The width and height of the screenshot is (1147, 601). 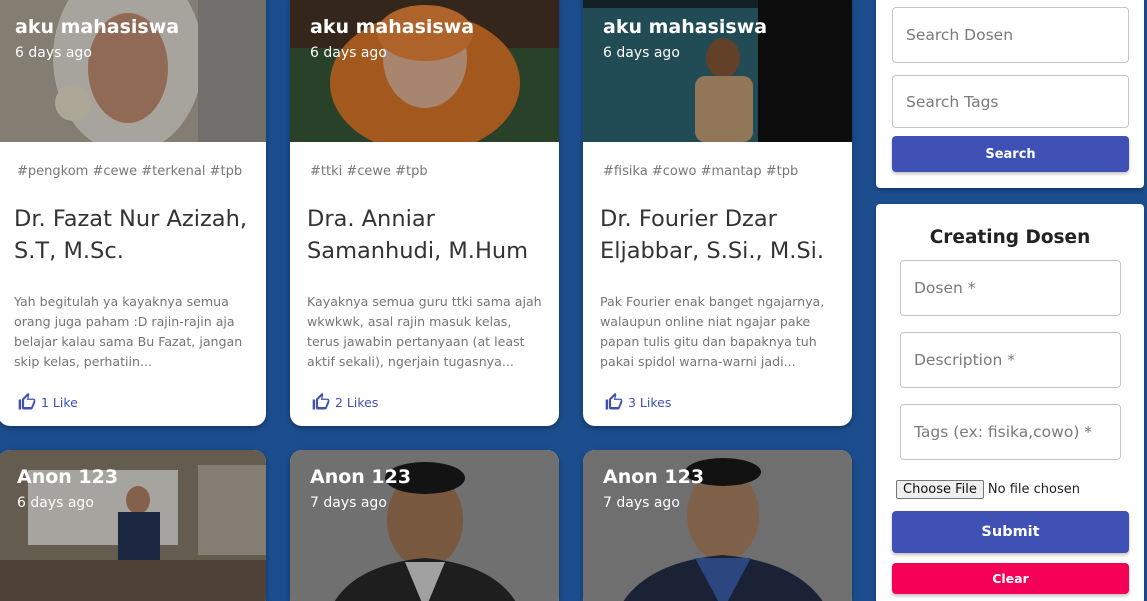 What do you see at coordinates (1010, 154) in the screenshot?
I see `search-button: Search` at bounding box center [1010, 154].